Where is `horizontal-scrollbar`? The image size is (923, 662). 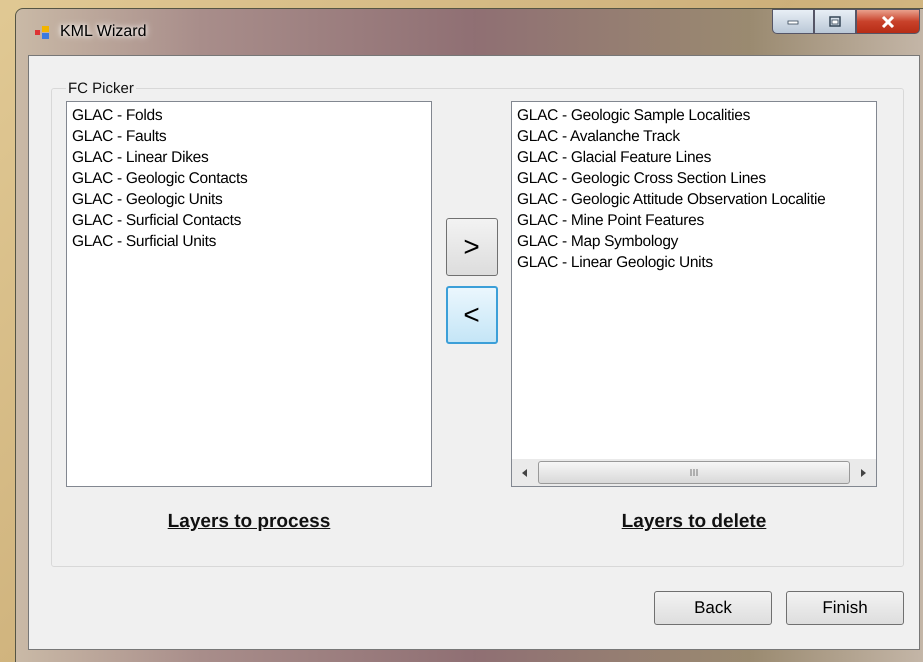 horizontal-scrollbar is located at coordinates (694, 472).